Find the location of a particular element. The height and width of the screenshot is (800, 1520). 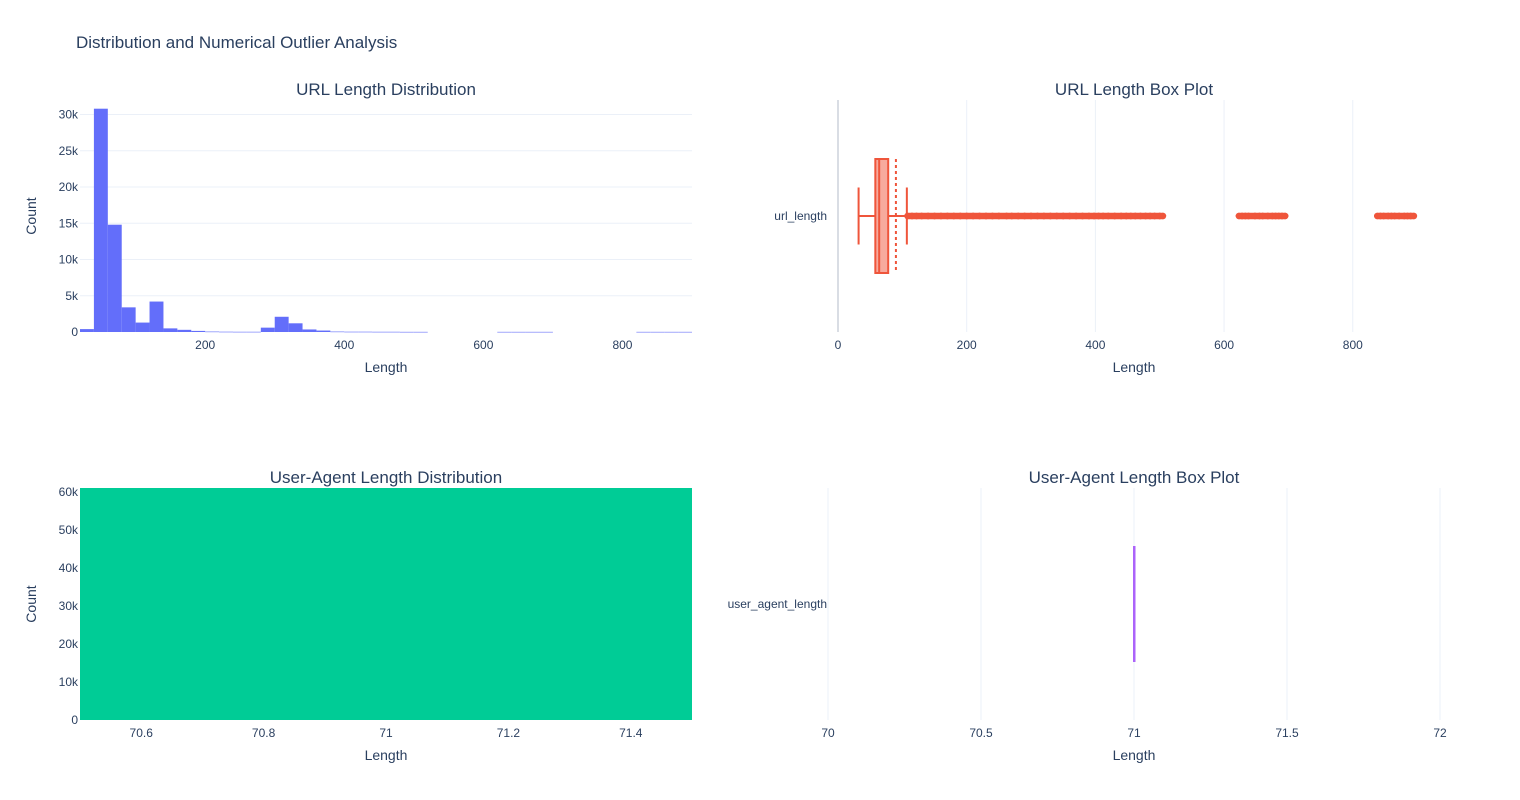

y-tick-label: 25k is located at coordinates (69, 151).